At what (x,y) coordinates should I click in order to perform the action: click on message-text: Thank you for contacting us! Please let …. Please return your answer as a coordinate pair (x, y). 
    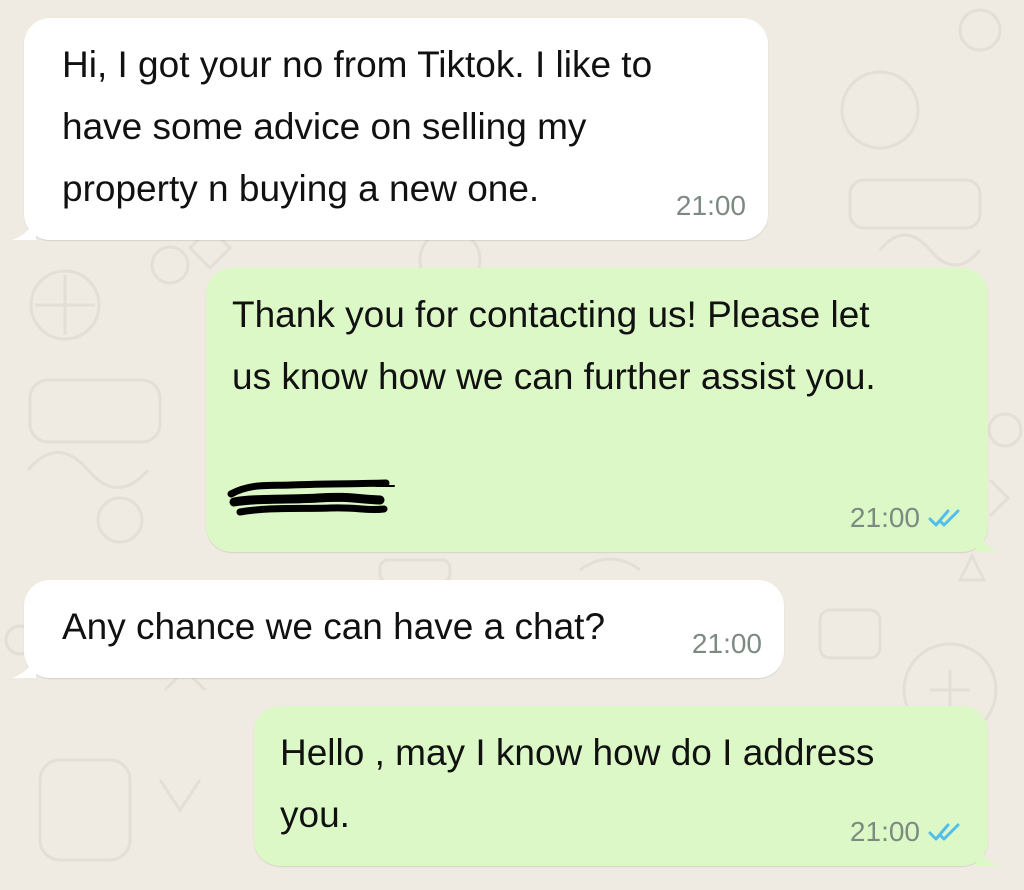
    Looking at the image, I should click on (554, 345).